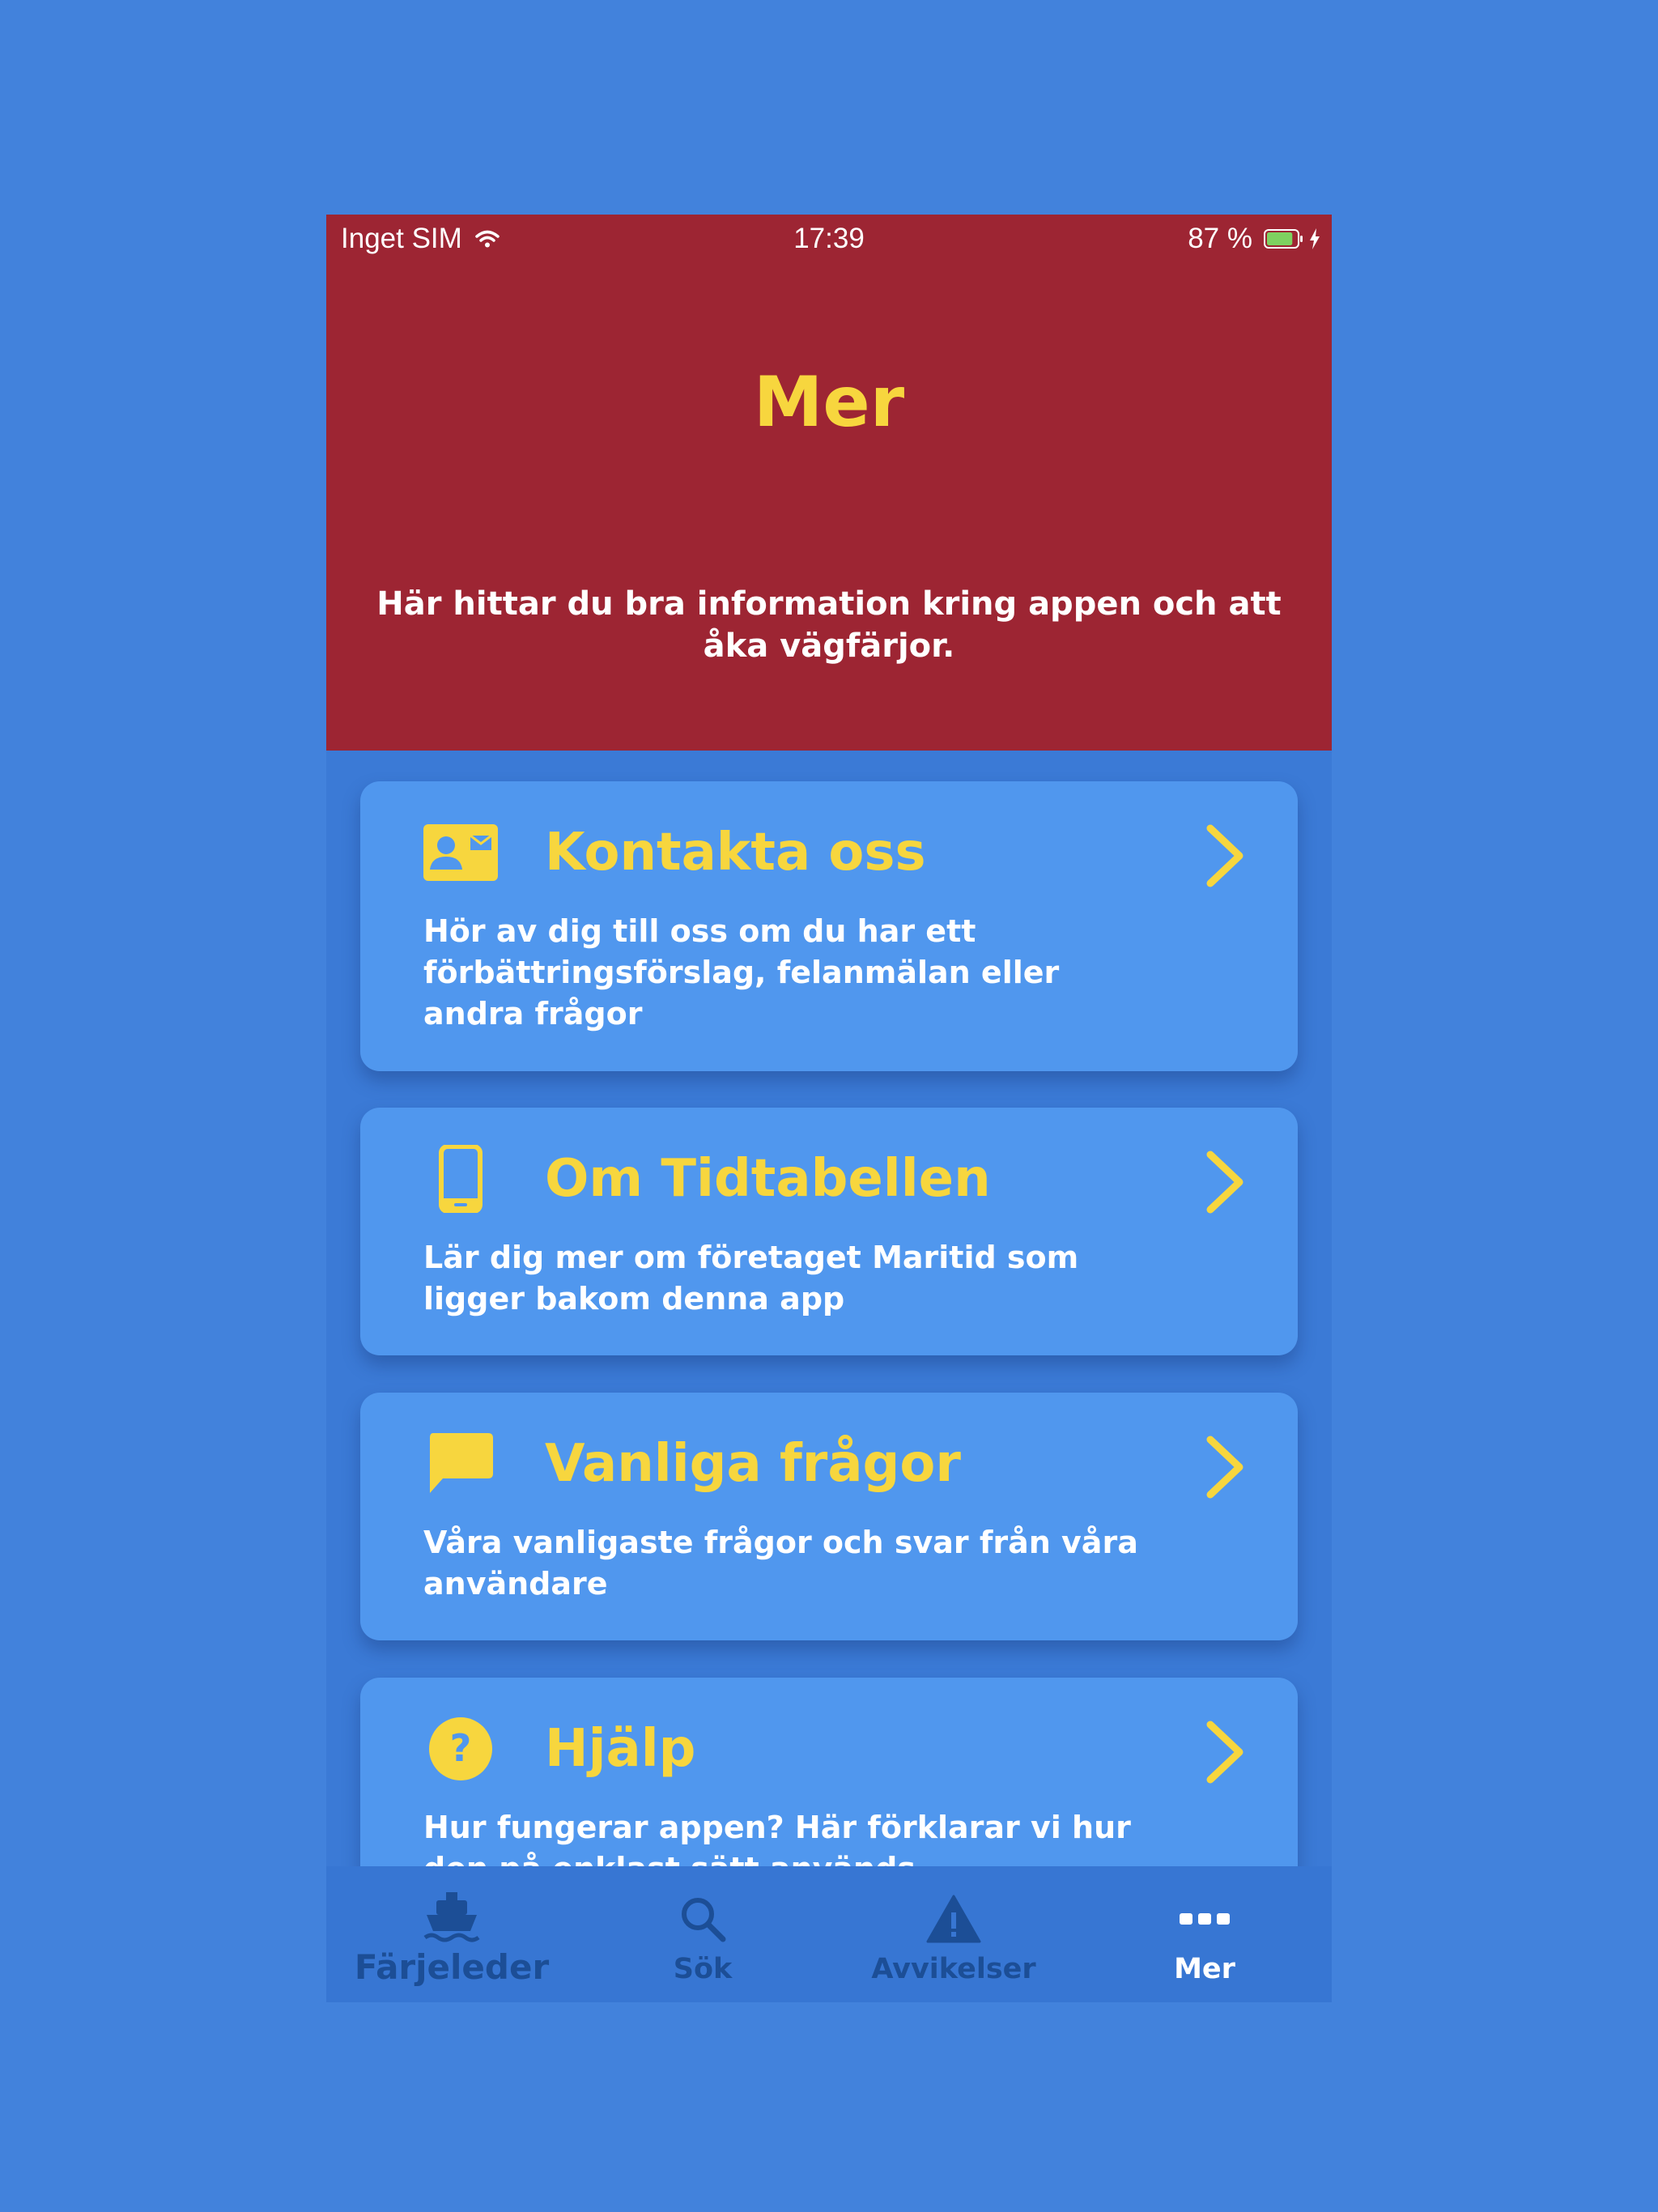  Describe the element at coordinates (460, 1179) in the screenshot. I see `phone-icon` at that location.